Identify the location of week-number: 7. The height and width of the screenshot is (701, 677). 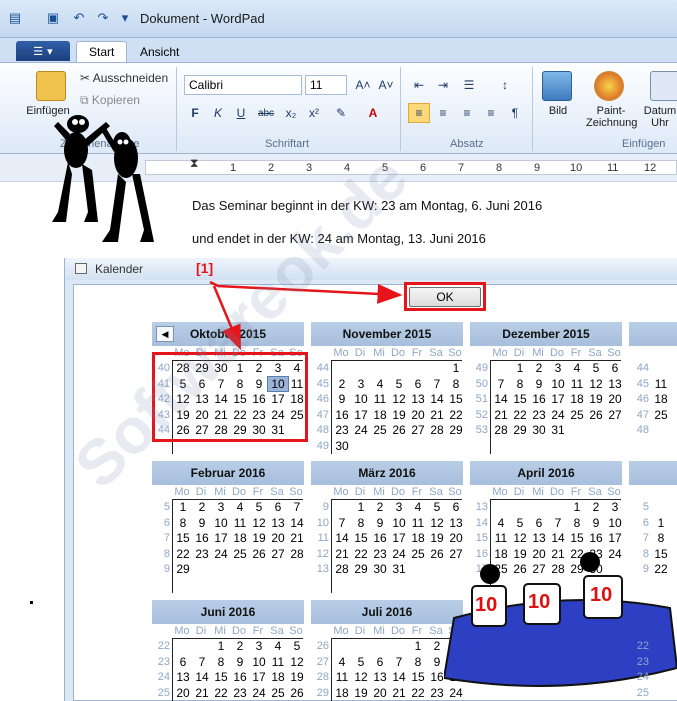
(645, 538).